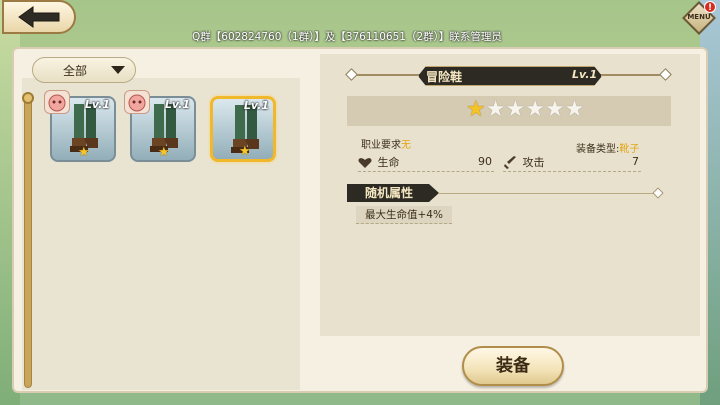 This screenshot has height=405, width=720. I want to click on menu-label: MENU, so click(699, 17).